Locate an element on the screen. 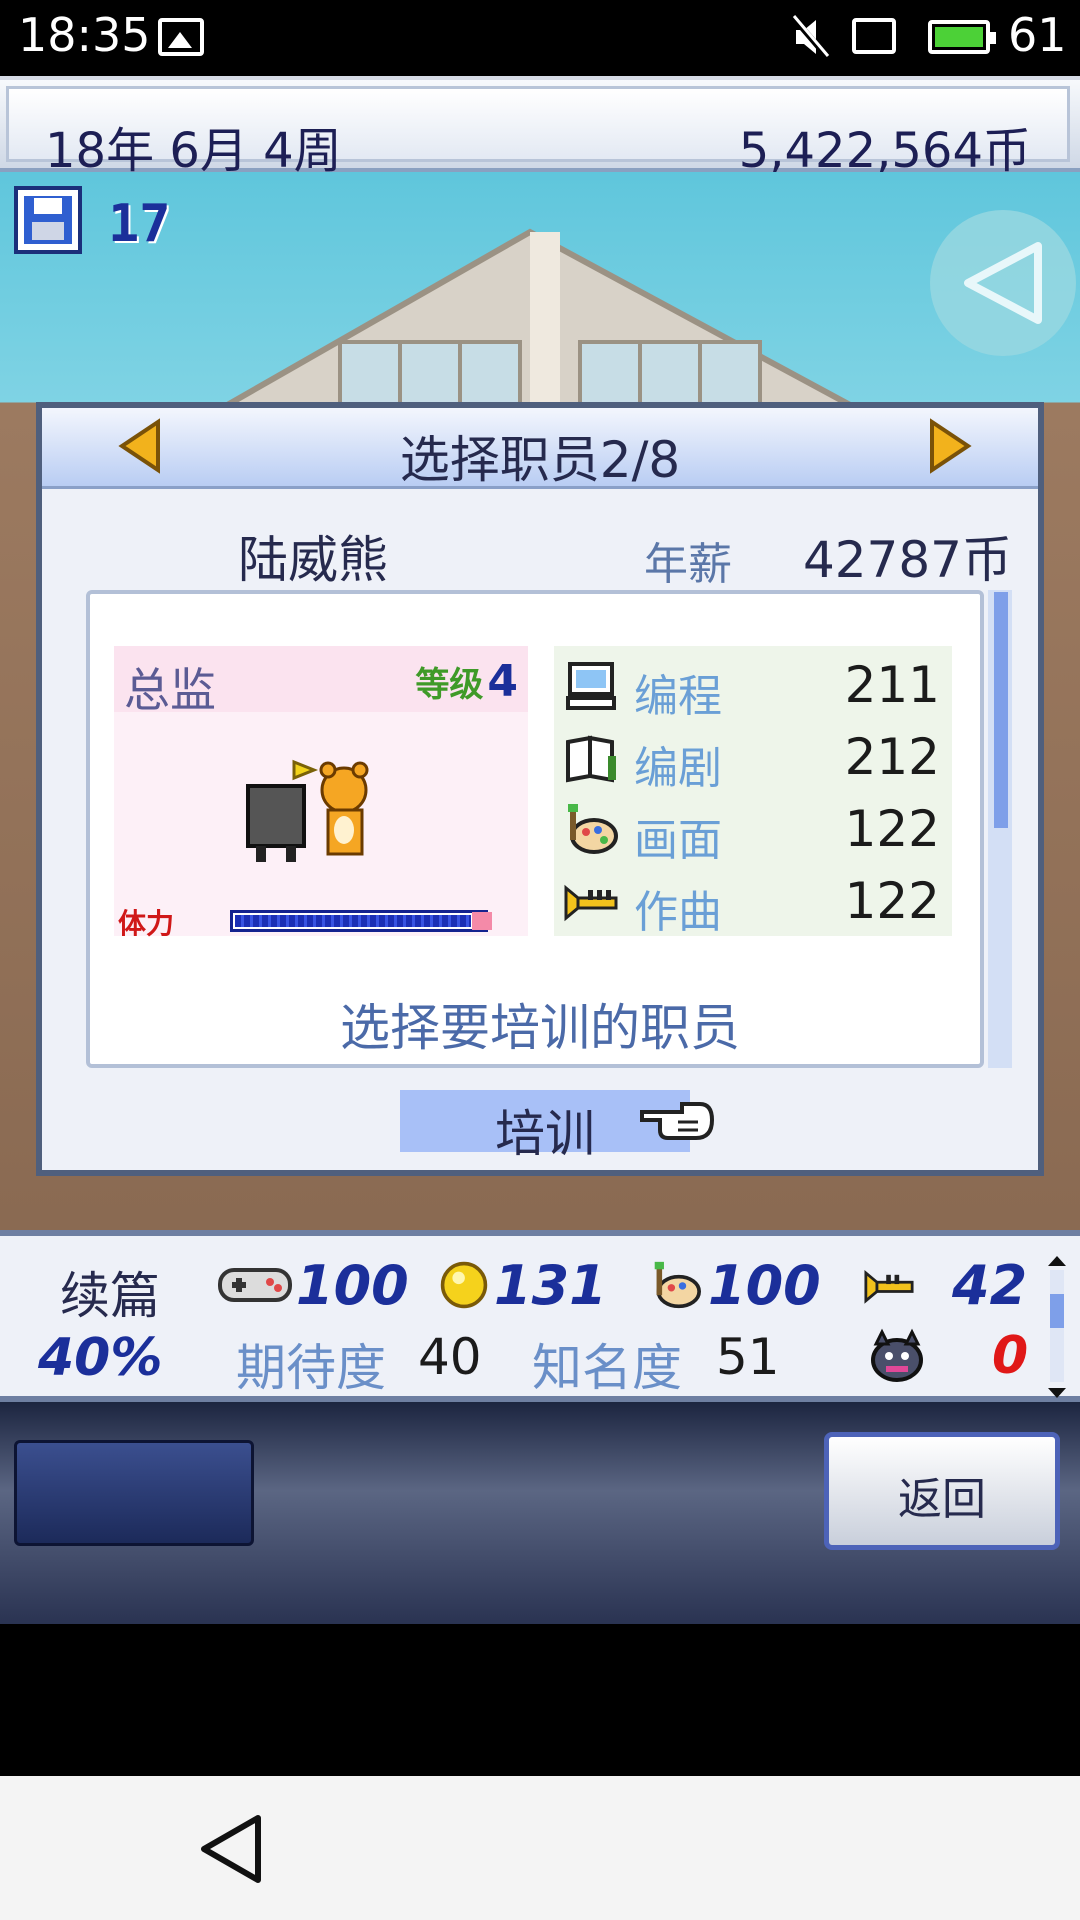 The image size is (1080, 1920). android-nav-bar is located at coordinates (540, 1848).